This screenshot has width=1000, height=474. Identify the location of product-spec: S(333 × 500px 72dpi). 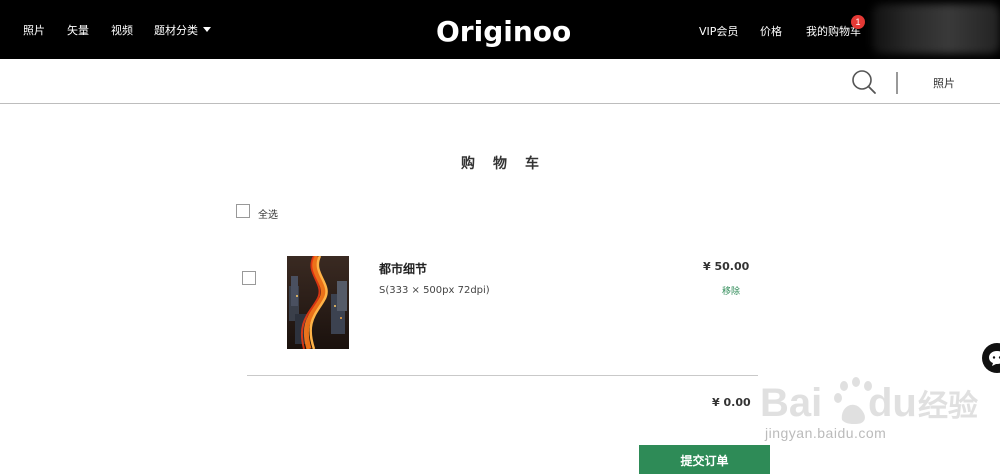
(434, 290).